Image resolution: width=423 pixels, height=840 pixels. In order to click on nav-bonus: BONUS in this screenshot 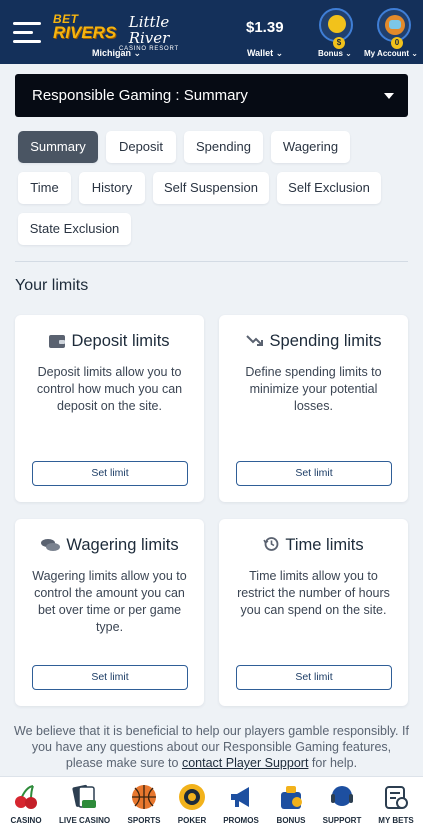, I will do `click(291, 804)`.